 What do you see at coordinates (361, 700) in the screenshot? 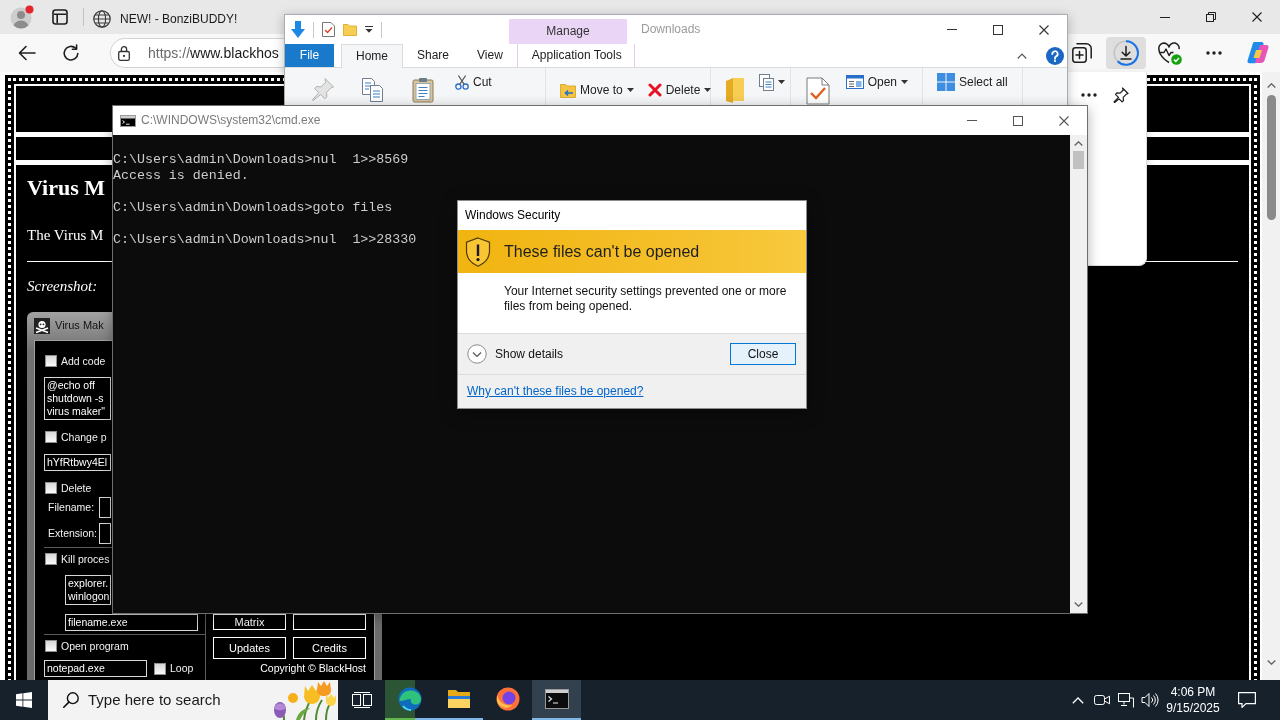
I see `task-view-icon` at bounding box center [361, 700].